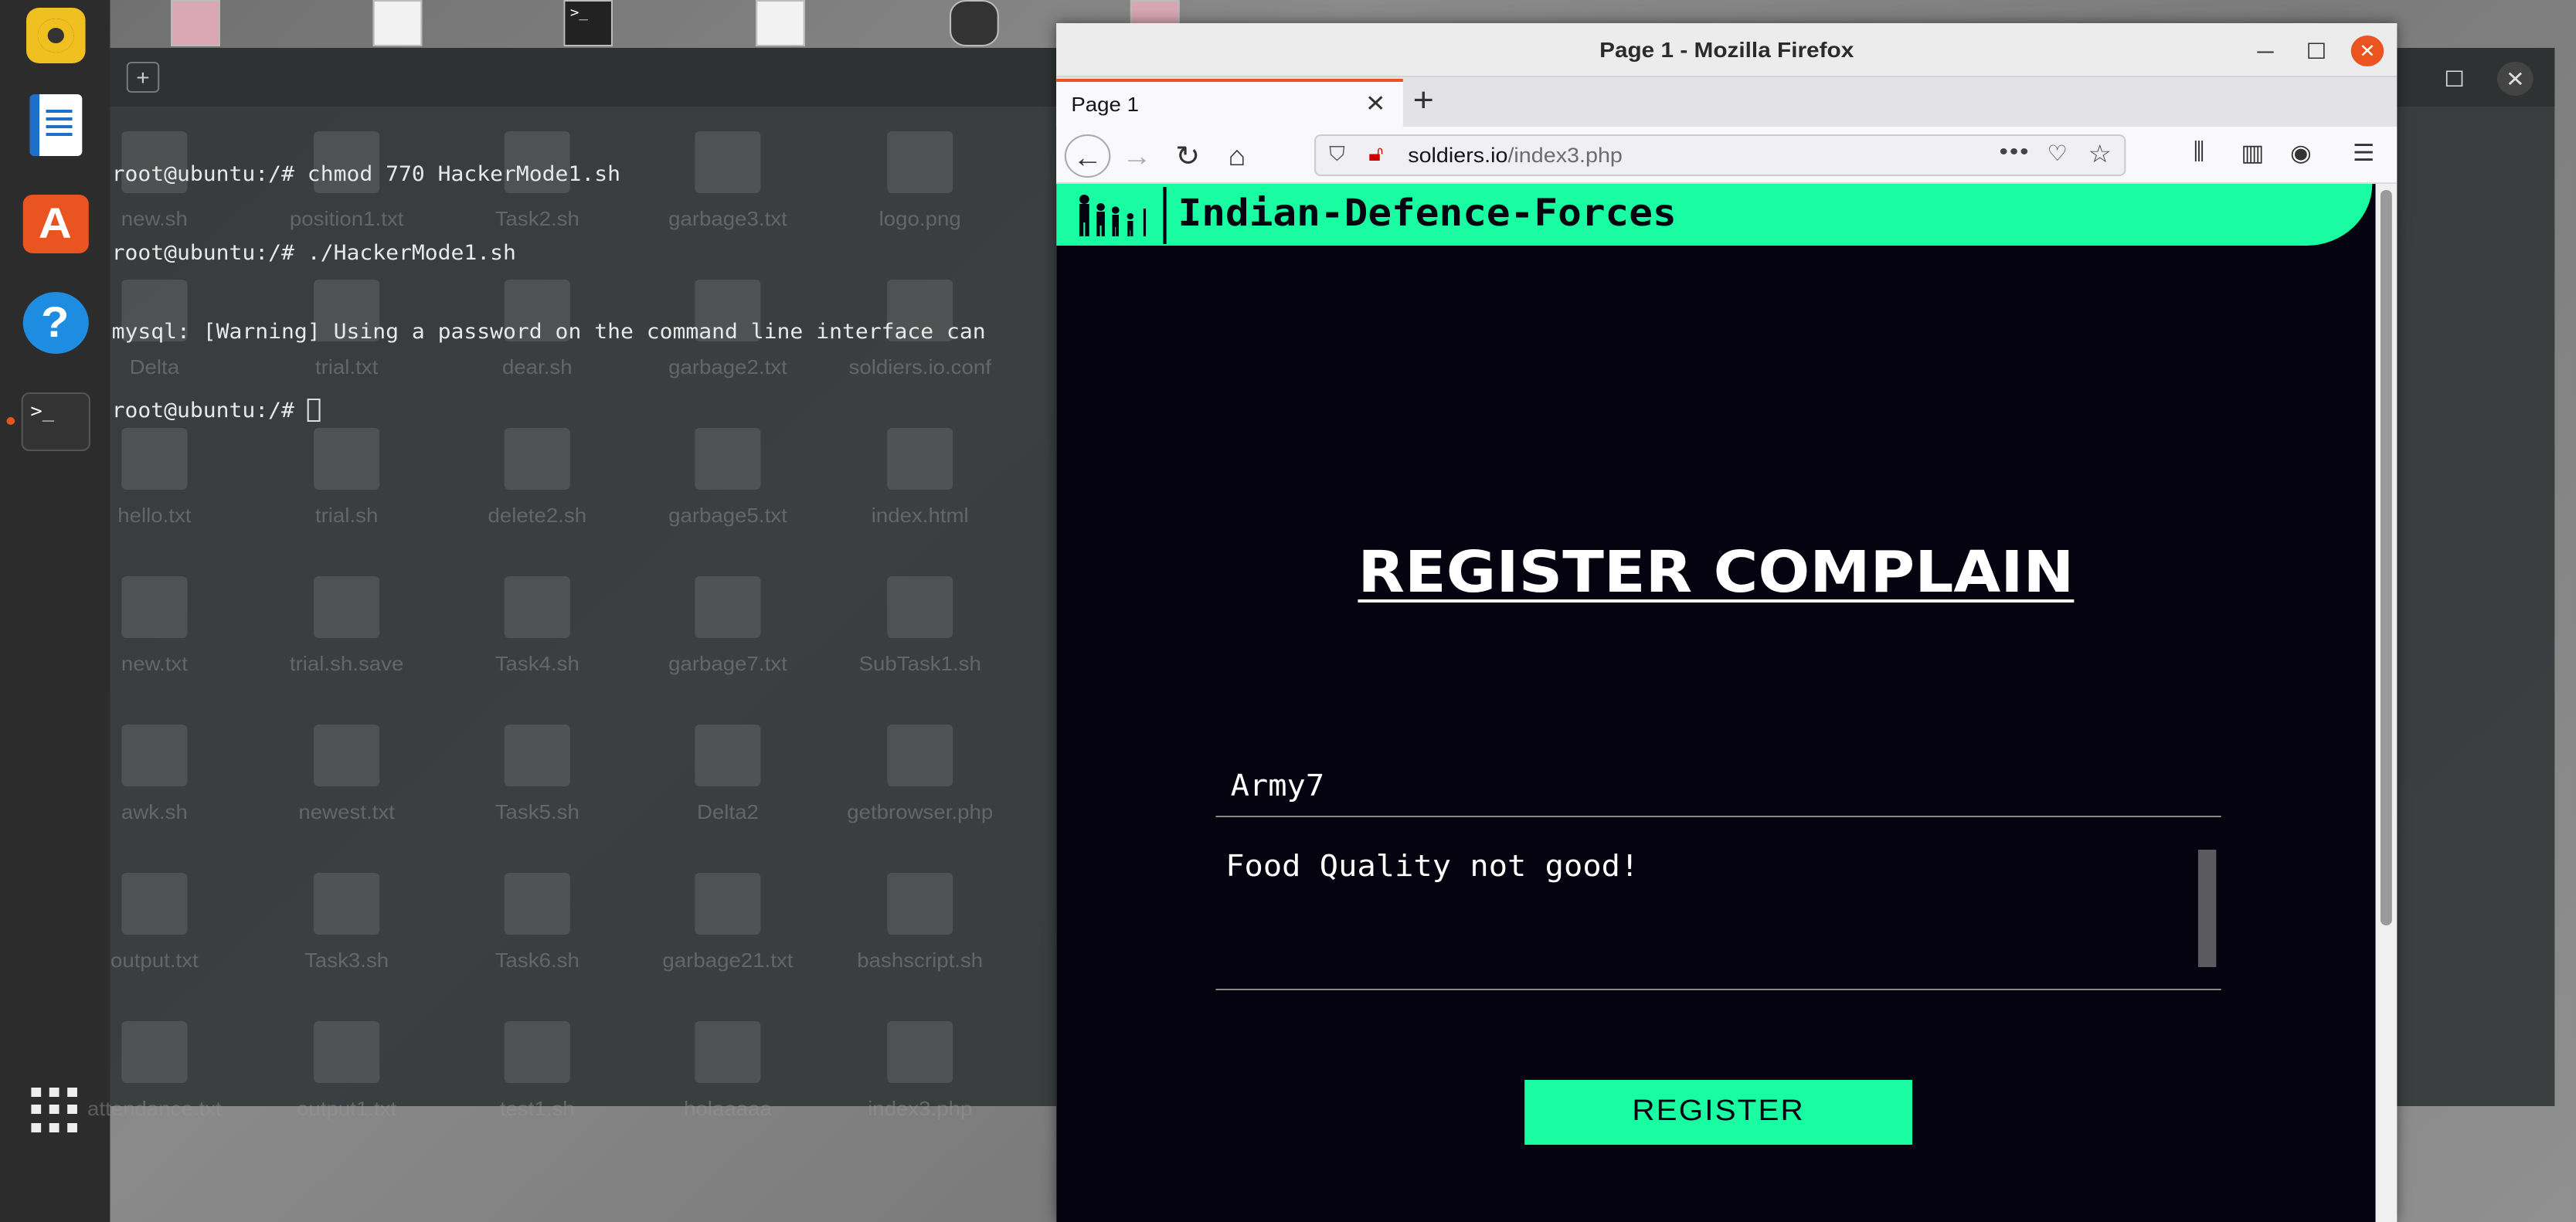 This screenshot has width=2576, height=1222. I want to click on desktop-file-label: holaaaaa, so click(728, 1108).